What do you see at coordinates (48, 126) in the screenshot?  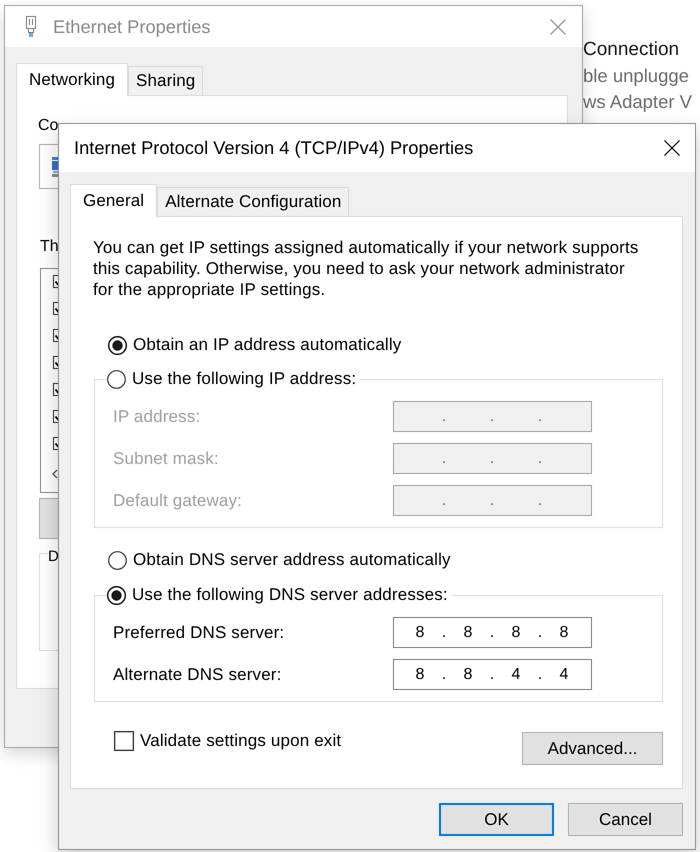 I see `field-label: Co` at bounding box center [48, 126].